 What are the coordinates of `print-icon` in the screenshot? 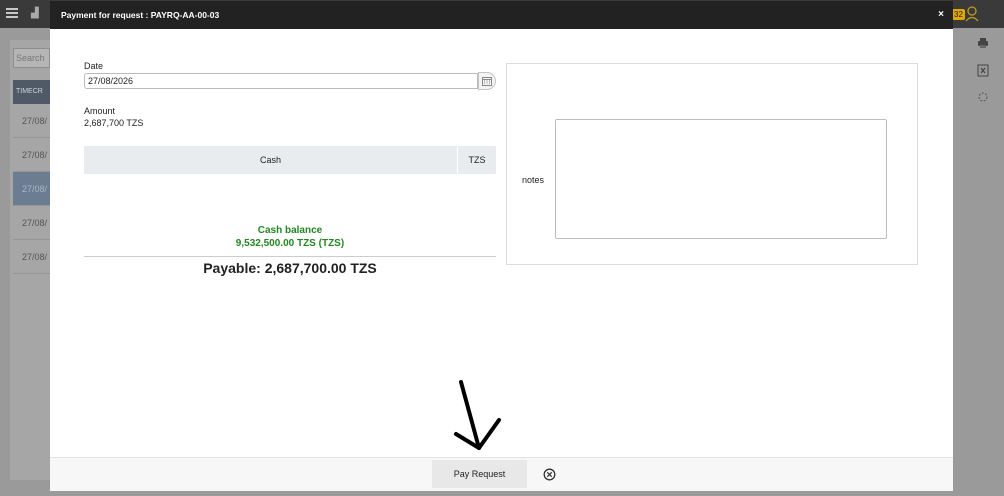 It's located at (983, 44).